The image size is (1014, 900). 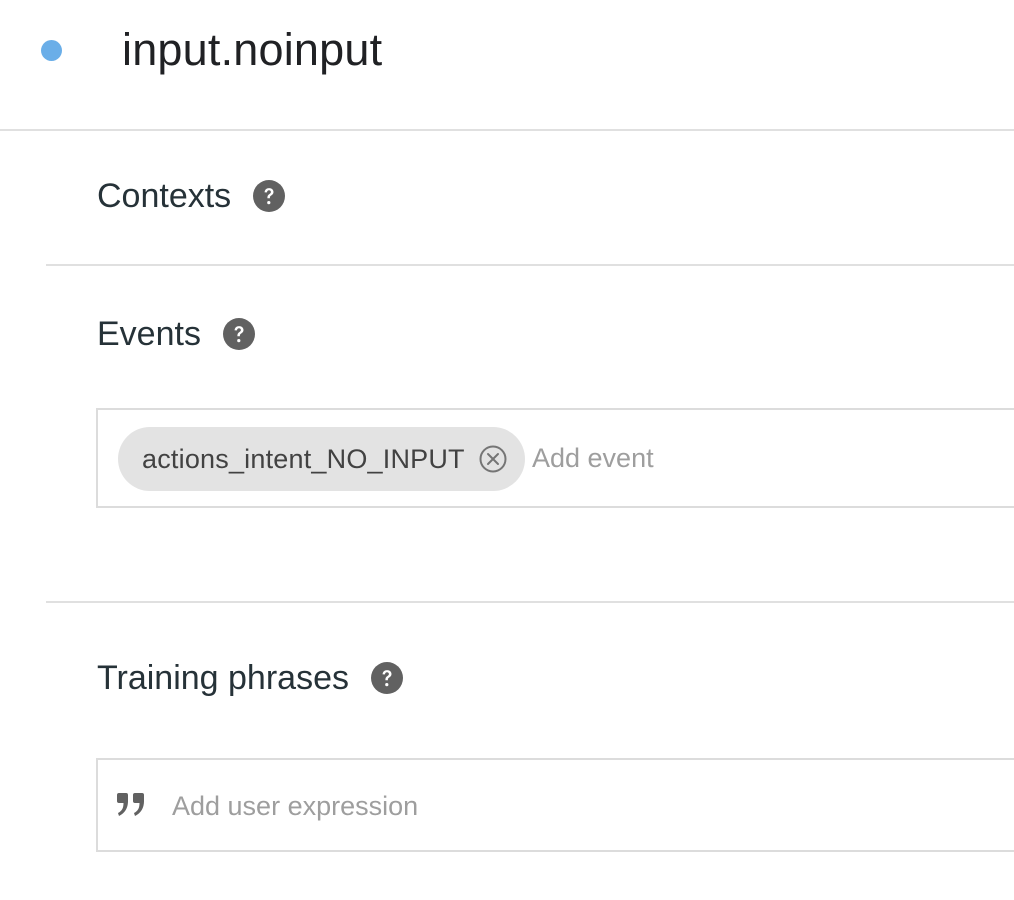 I want to click on events-section-header: Events, so click(x=176, y=334).